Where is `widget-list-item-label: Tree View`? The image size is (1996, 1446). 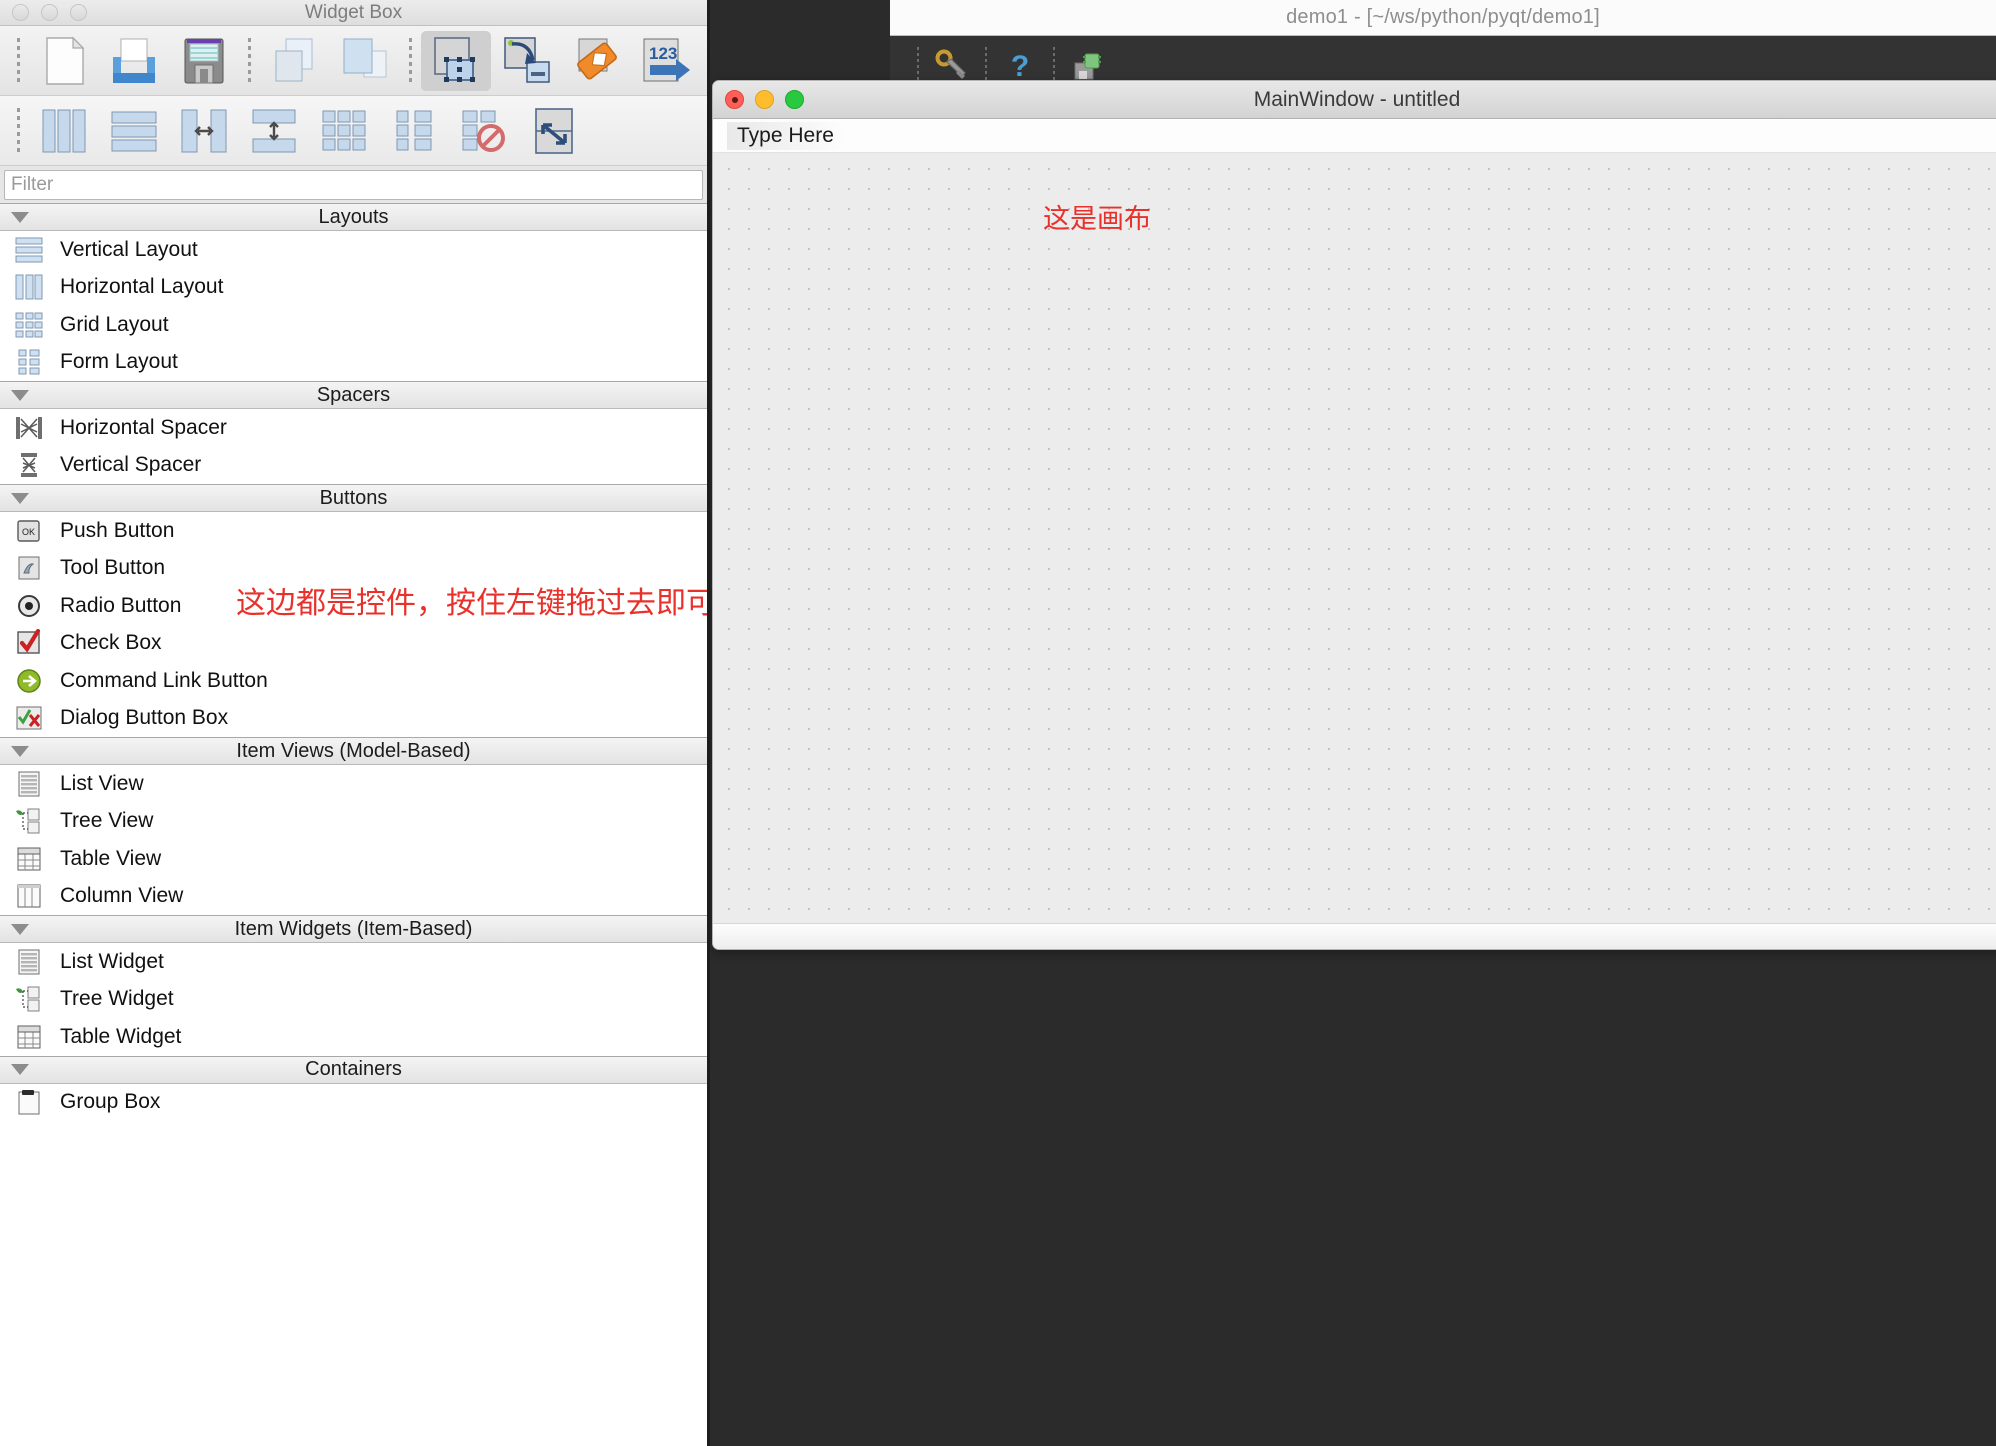 widget-list-item-label: Tree View is located at coordinates (107, 821).